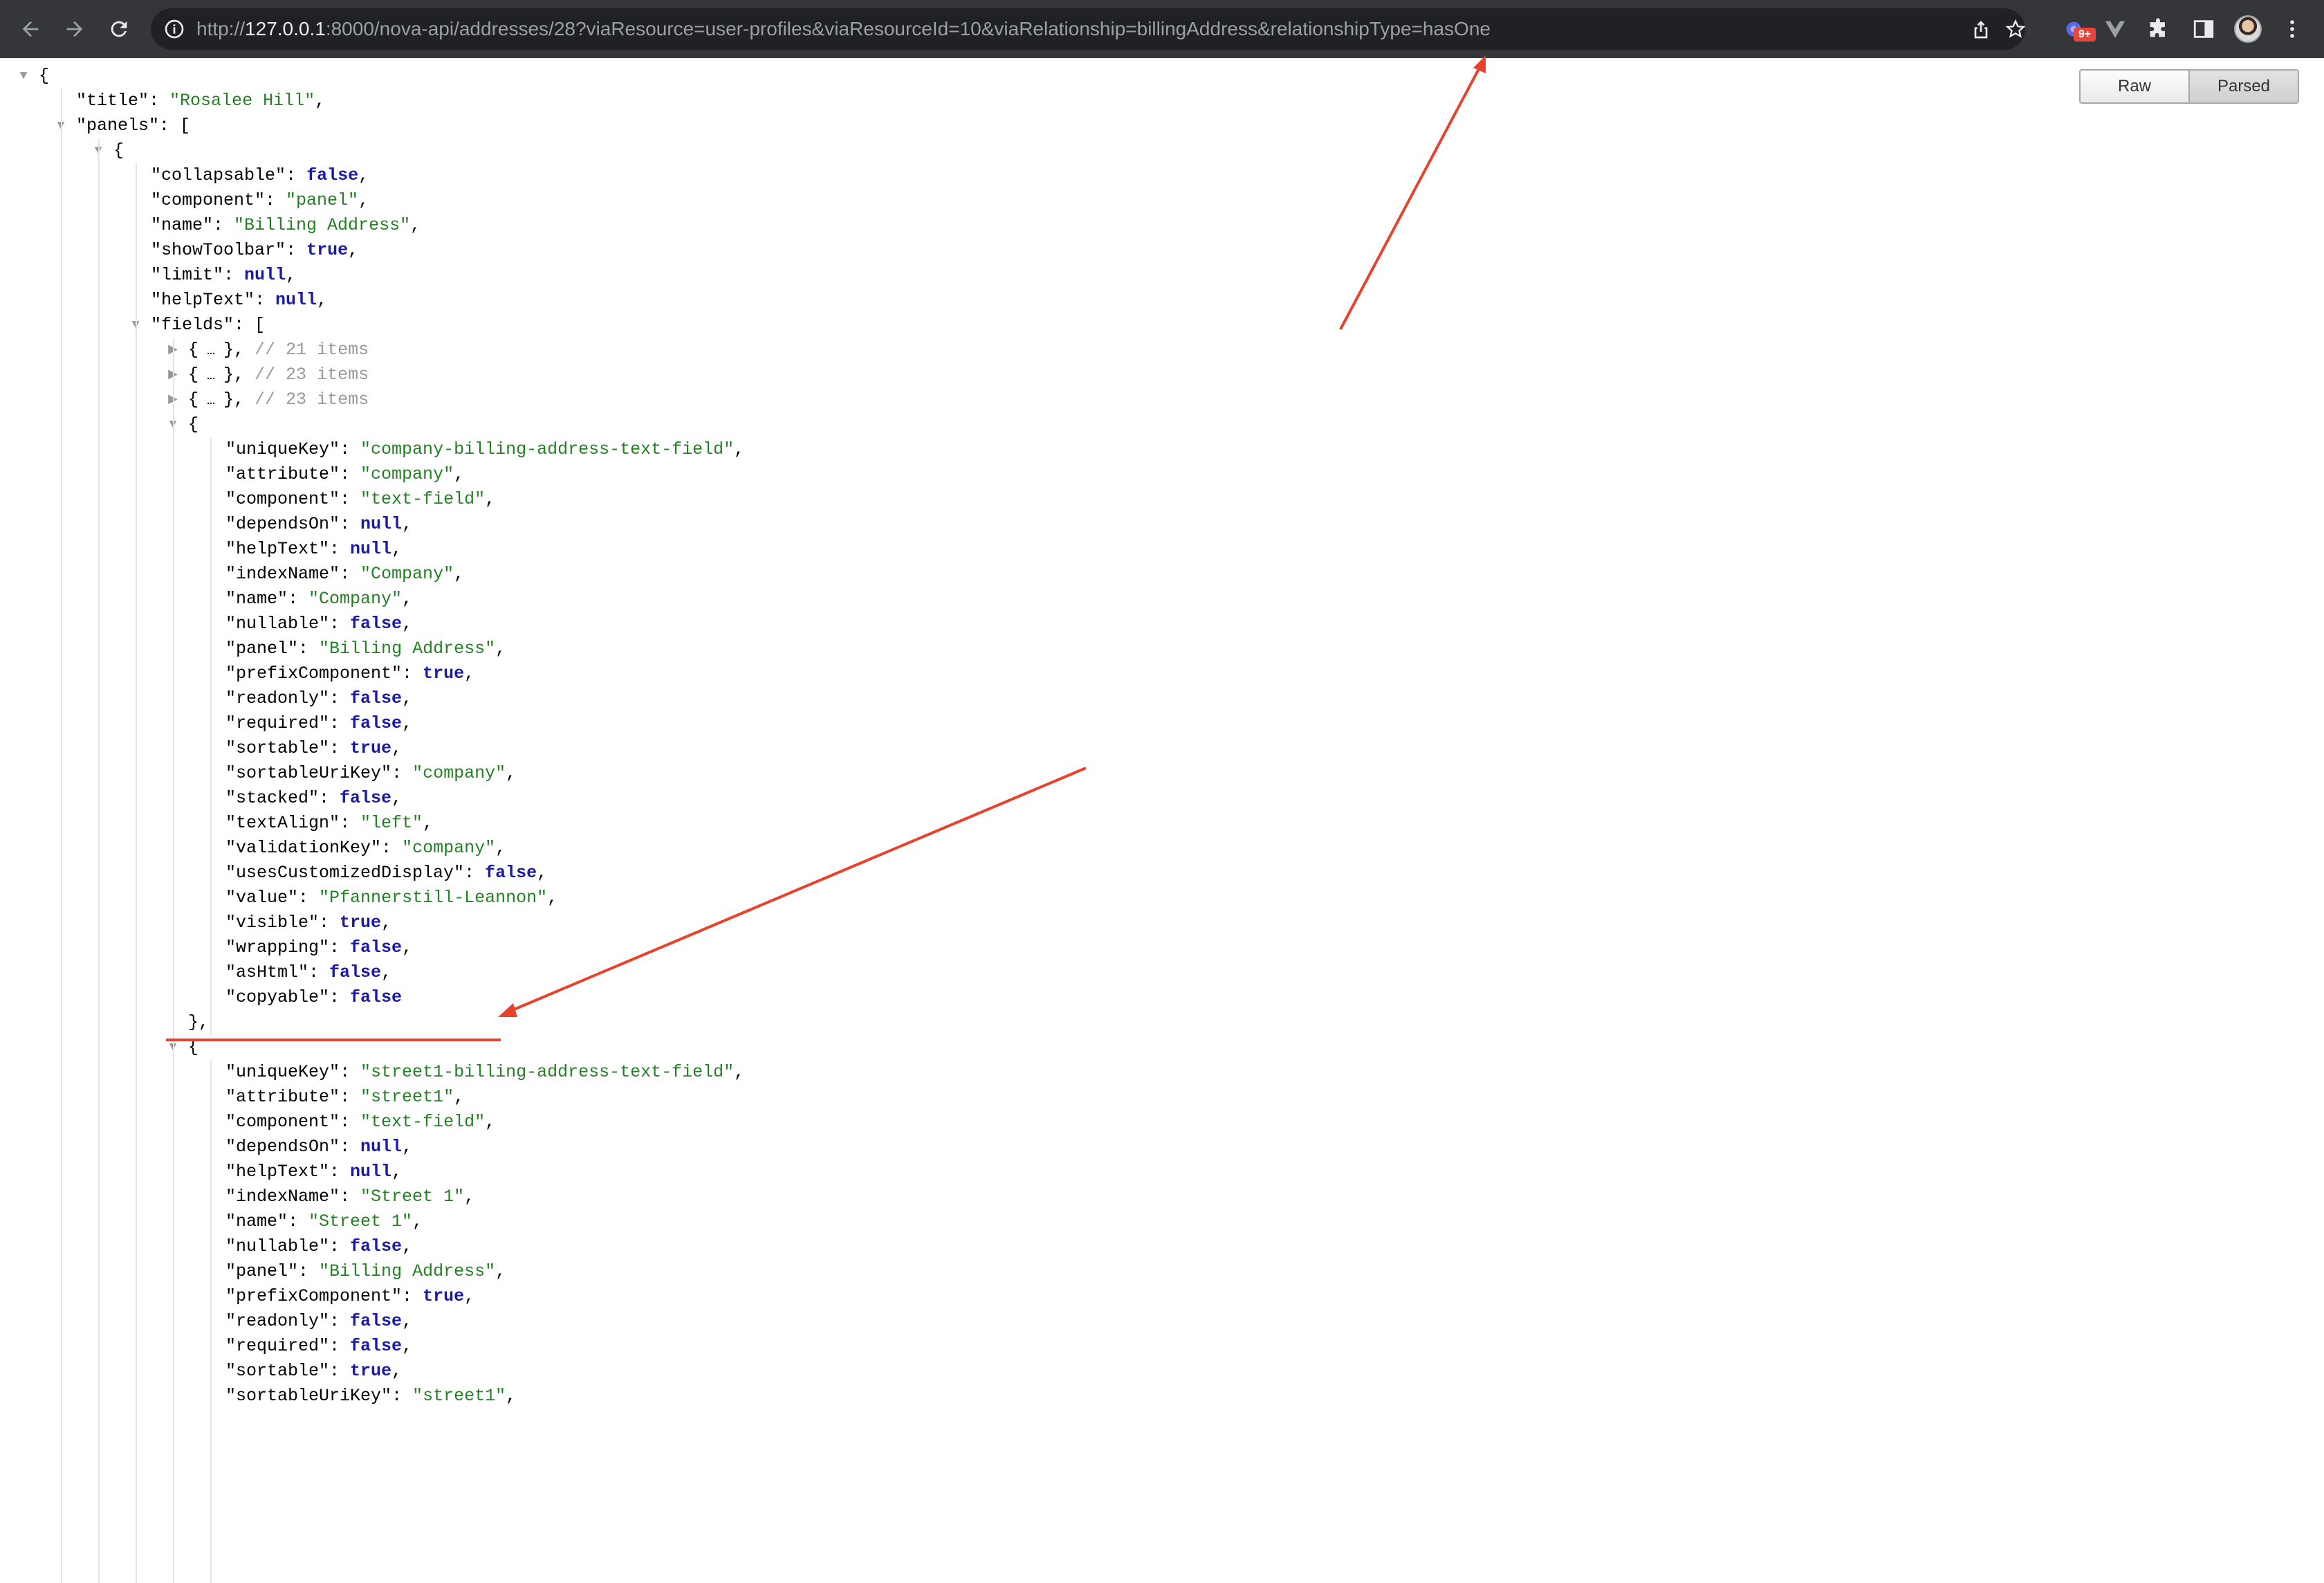  I want to click on info-icon, so click(174, 29).